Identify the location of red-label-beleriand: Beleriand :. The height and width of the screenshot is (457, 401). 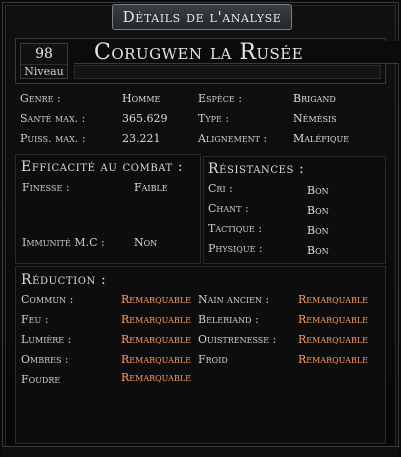
(228, 319).